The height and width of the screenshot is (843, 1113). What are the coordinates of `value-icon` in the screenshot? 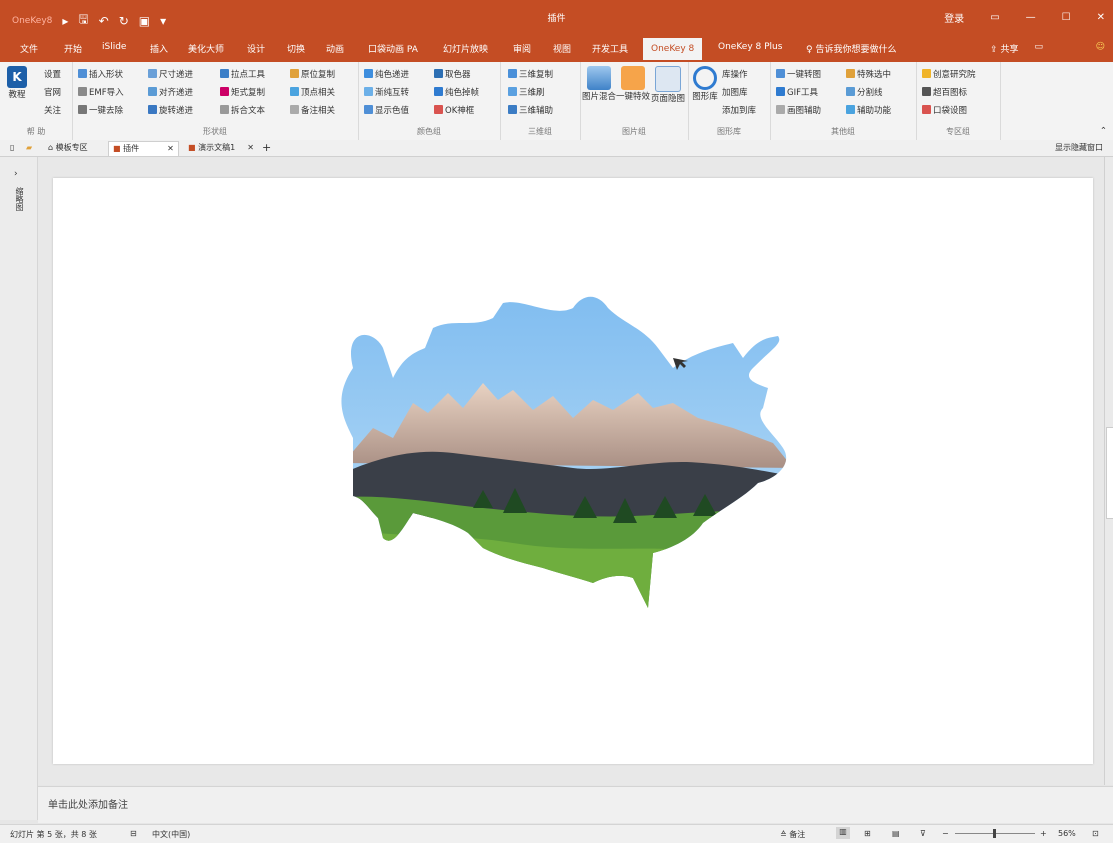 It's located at (368, 109).